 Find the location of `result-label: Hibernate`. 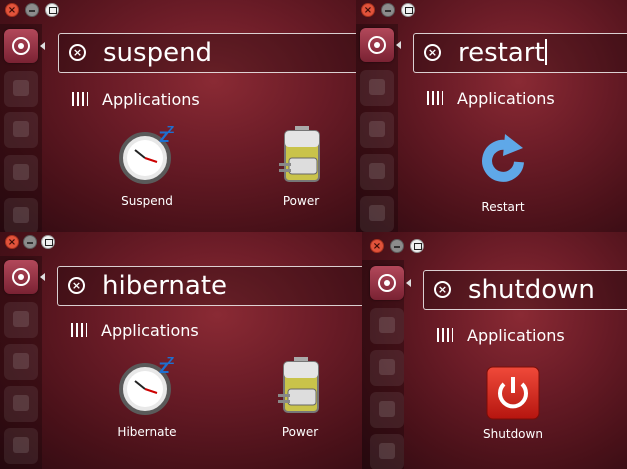

result-label: Hibernate is located at coordinates (147, 432).